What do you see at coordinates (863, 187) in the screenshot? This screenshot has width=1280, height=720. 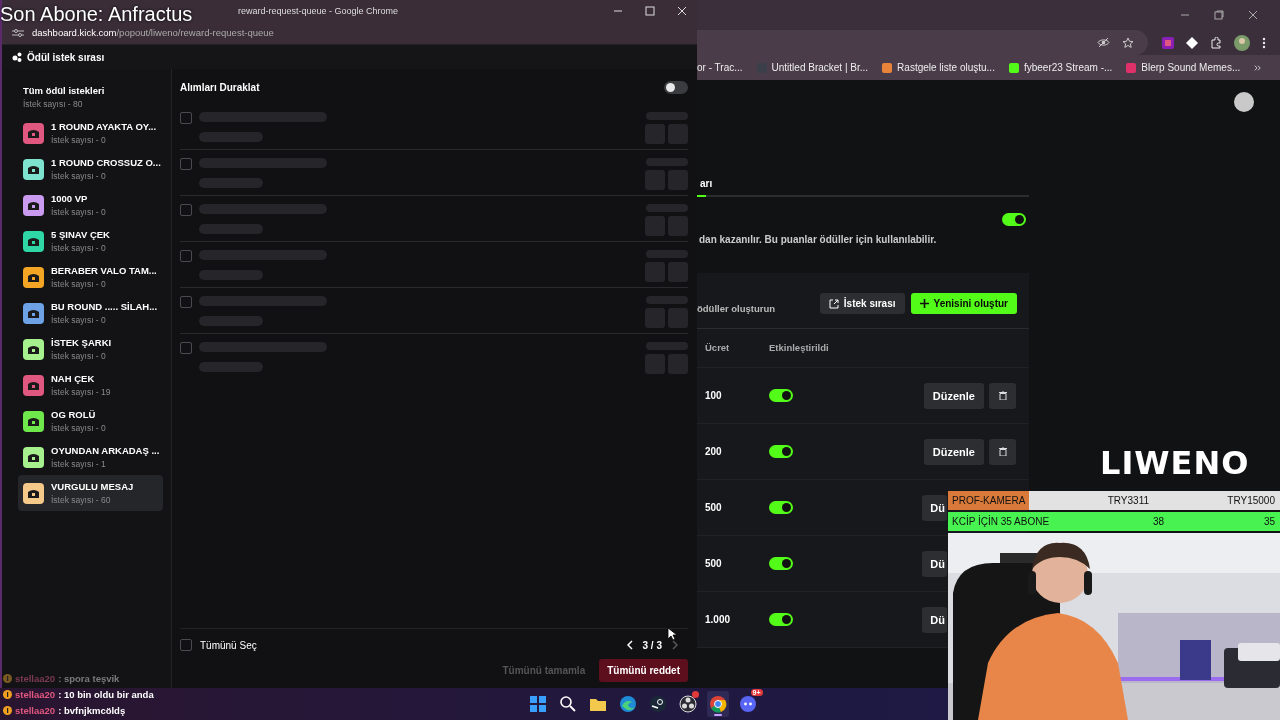 I see `tab: arı` at bounding box center [863, 187].